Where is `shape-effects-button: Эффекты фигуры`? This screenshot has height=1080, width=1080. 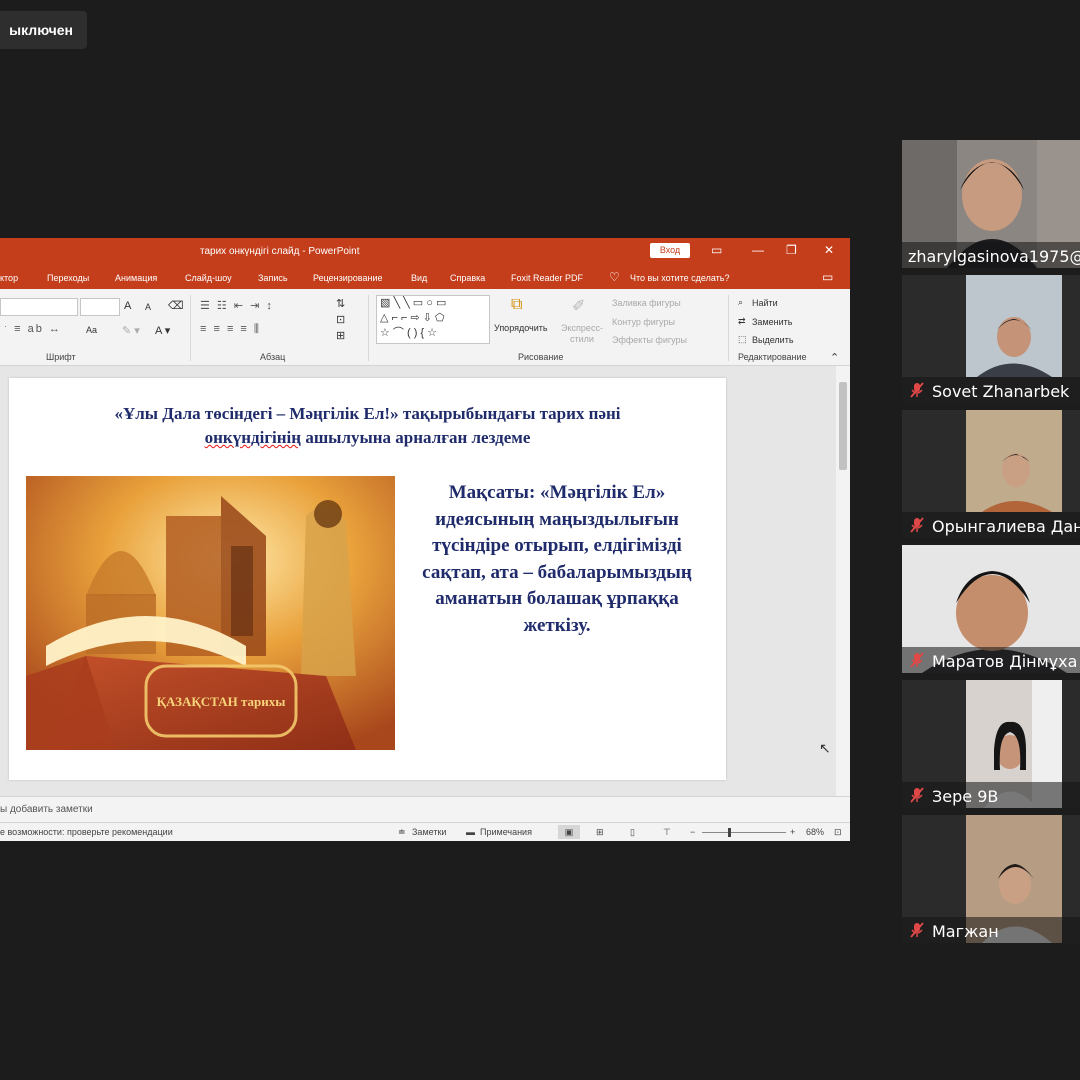 shape-effects-button: Эффекты фигуры is located at coordinates (649, 340).